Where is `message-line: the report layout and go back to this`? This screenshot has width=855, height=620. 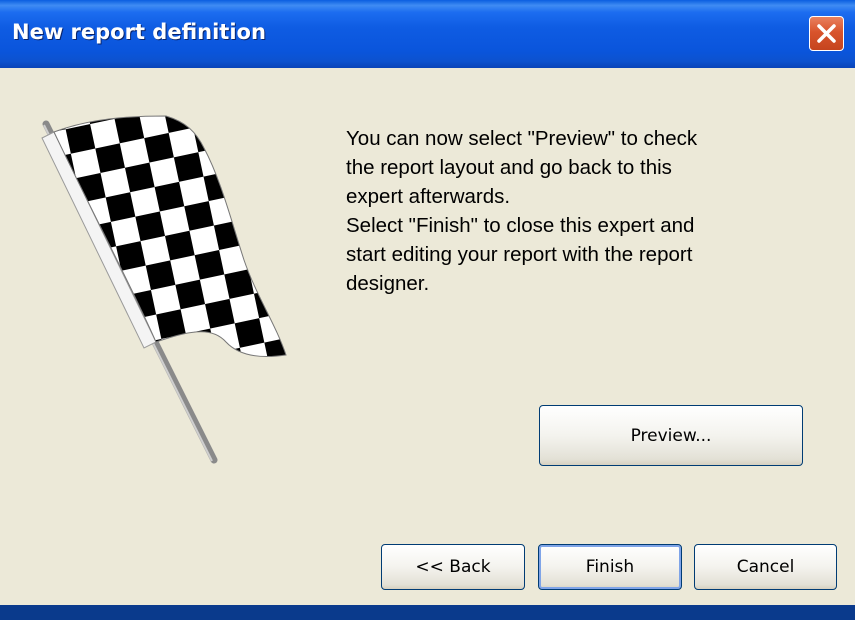
message-line: the report layout and go back to this is located at coordinates (509, 167).